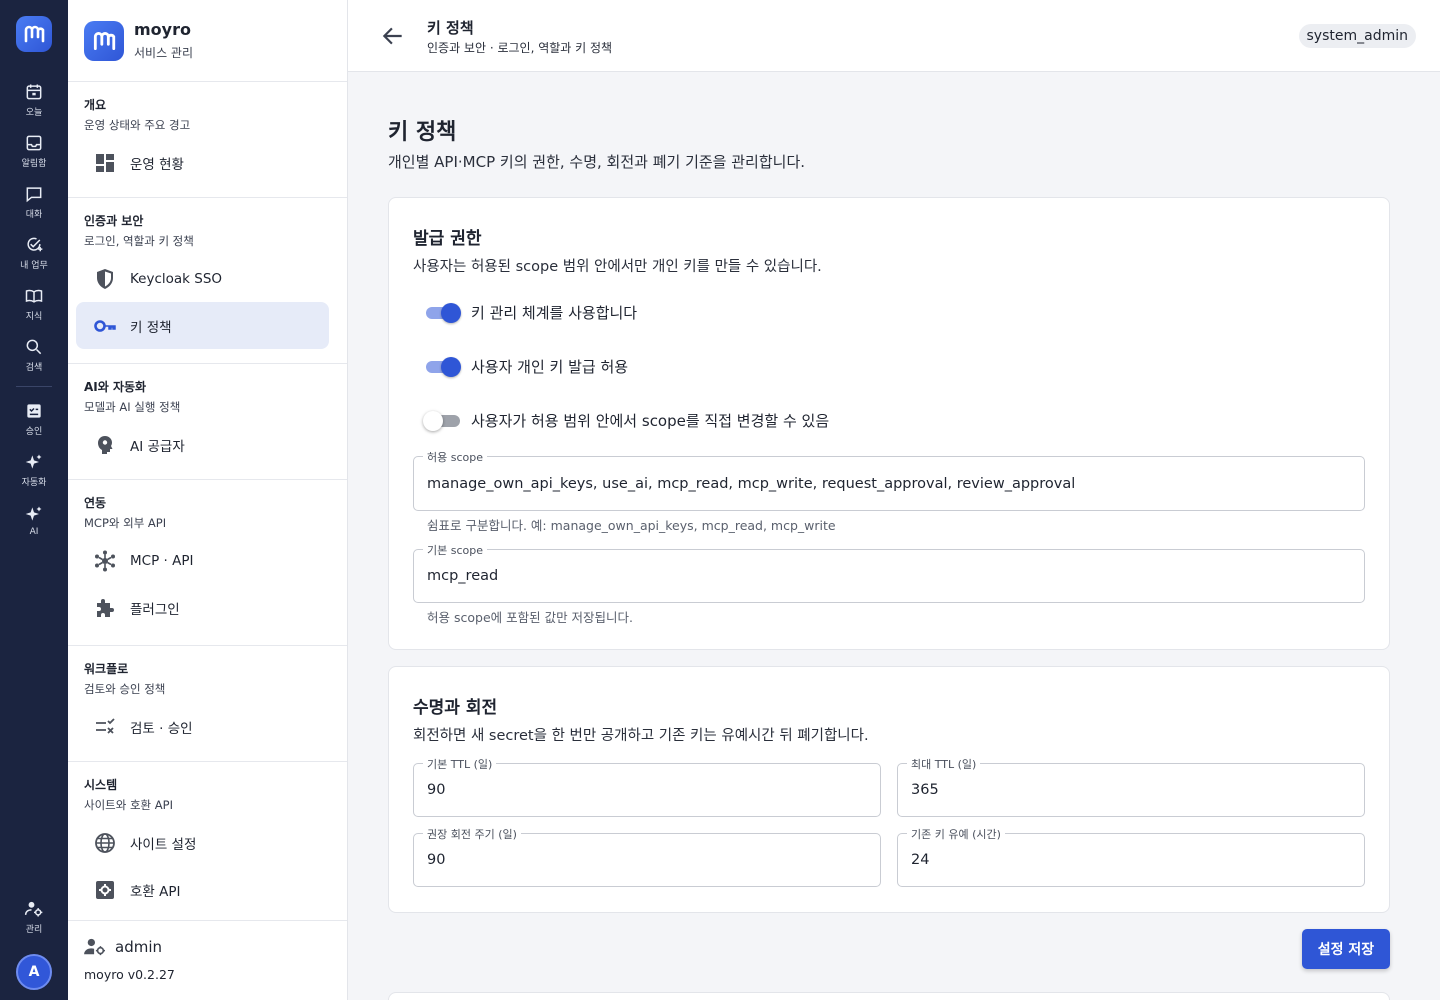 This screenshot has width=1440, height=1000. What do you see at coordinates (151, 327) in the screenshot?
I see `sidebar-item-label: 키 정책` at bounding box center [151, 327].